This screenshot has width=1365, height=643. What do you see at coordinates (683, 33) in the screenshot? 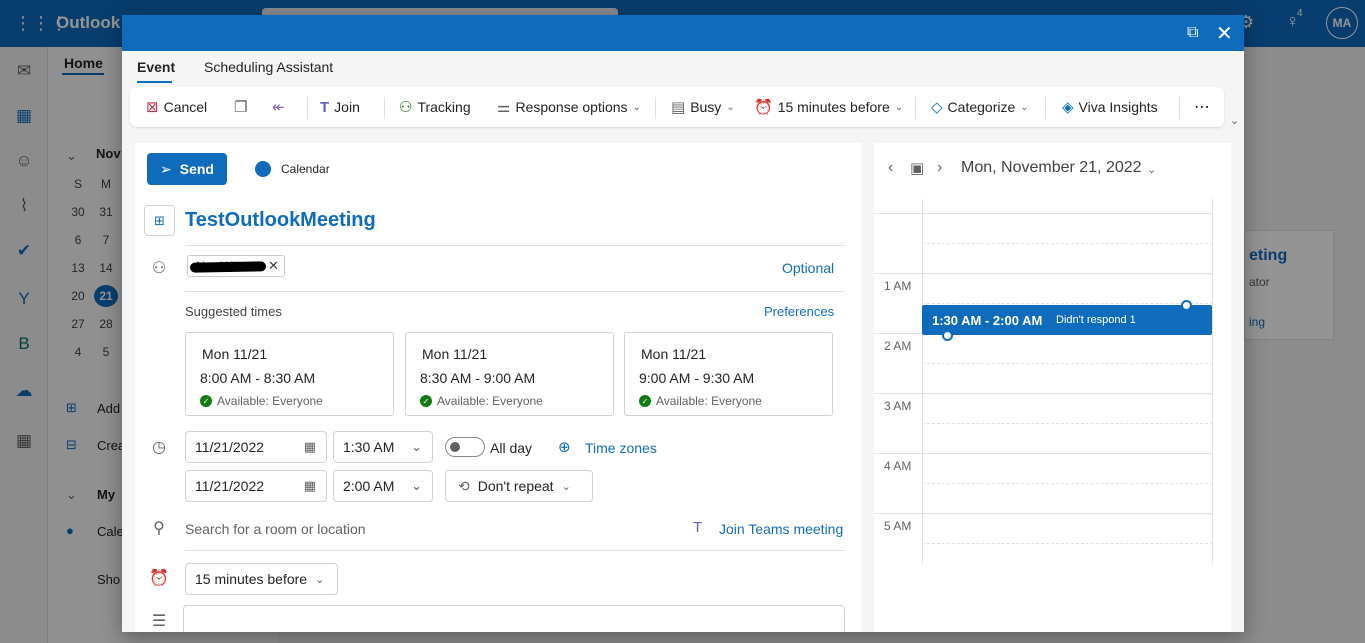
I see `dialog-titlebar: ⧉ ✕` at bounding box center [683, 33].